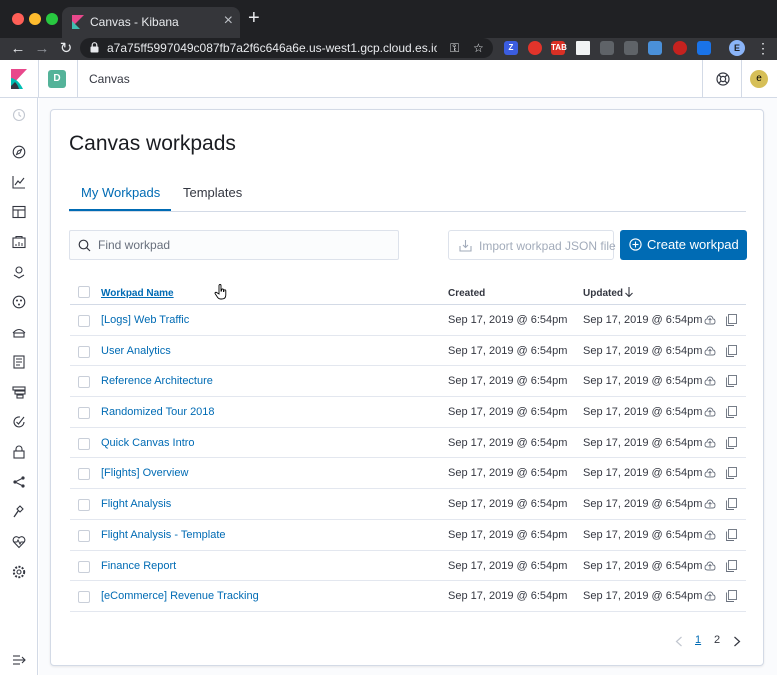 This screenshot has height=675, width=777. I want to click on record-extension-icon, so click(535, 48).